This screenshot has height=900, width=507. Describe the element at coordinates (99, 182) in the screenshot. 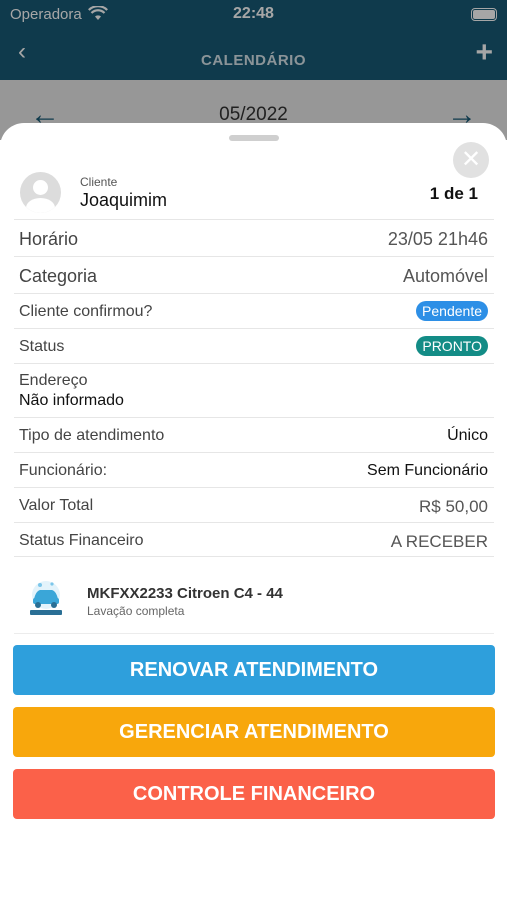

I see `client-label: Cliente` at that location.